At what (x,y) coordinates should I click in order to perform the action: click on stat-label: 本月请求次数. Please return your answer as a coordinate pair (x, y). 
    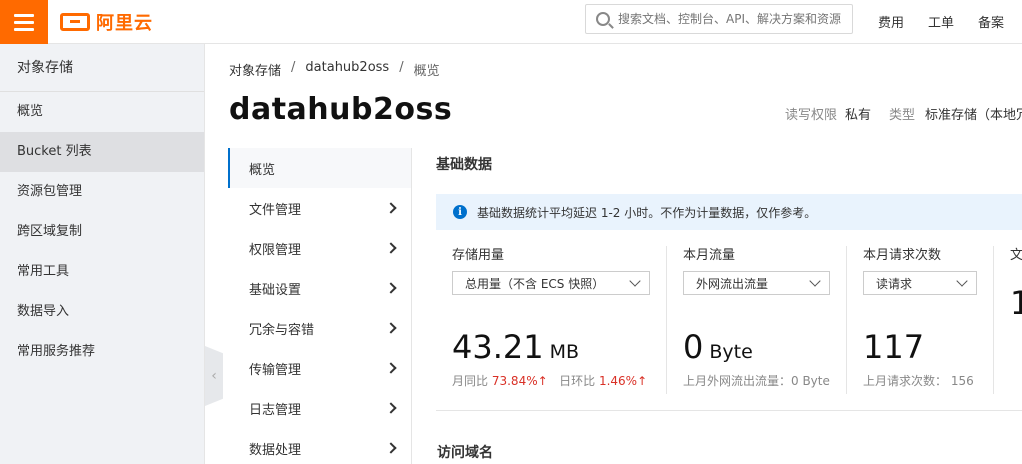
    Looking at the image, I should click on (902, 255).